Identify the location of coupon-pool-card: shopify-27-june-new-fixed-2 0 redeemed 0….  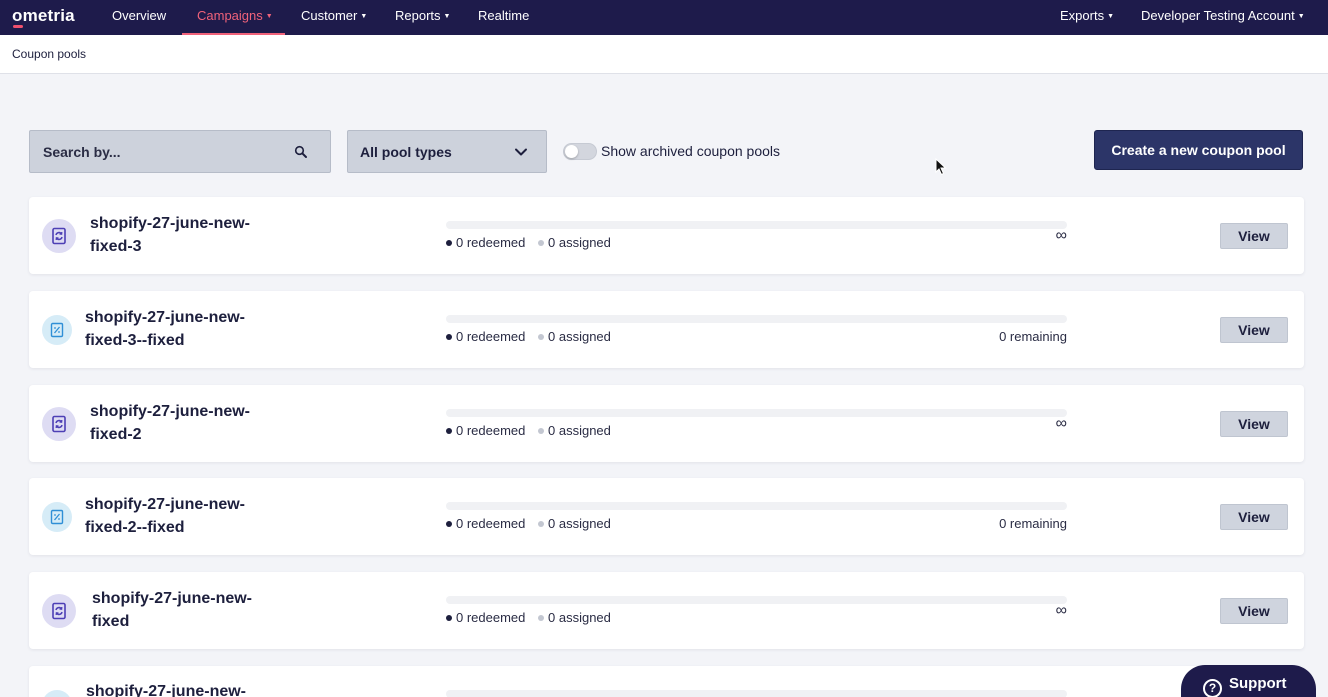
(666, 423).